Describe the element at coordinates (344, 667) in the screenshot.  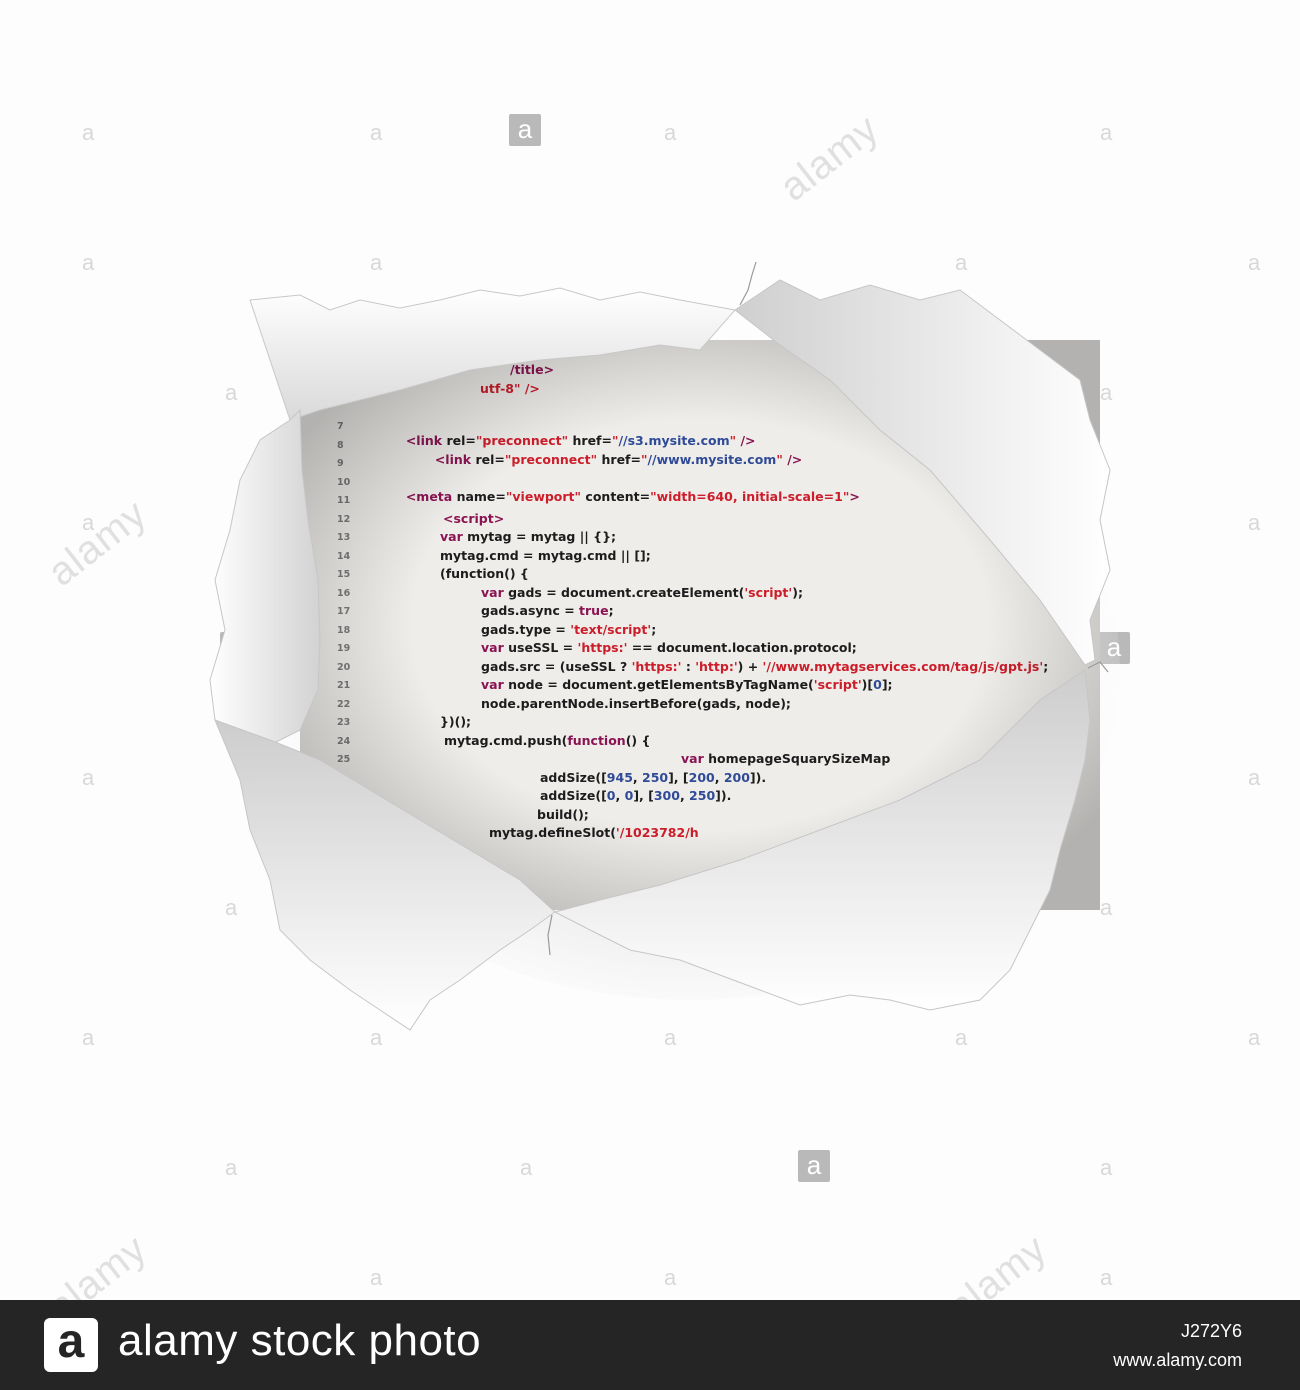
I see `line-number: 20` at that location.